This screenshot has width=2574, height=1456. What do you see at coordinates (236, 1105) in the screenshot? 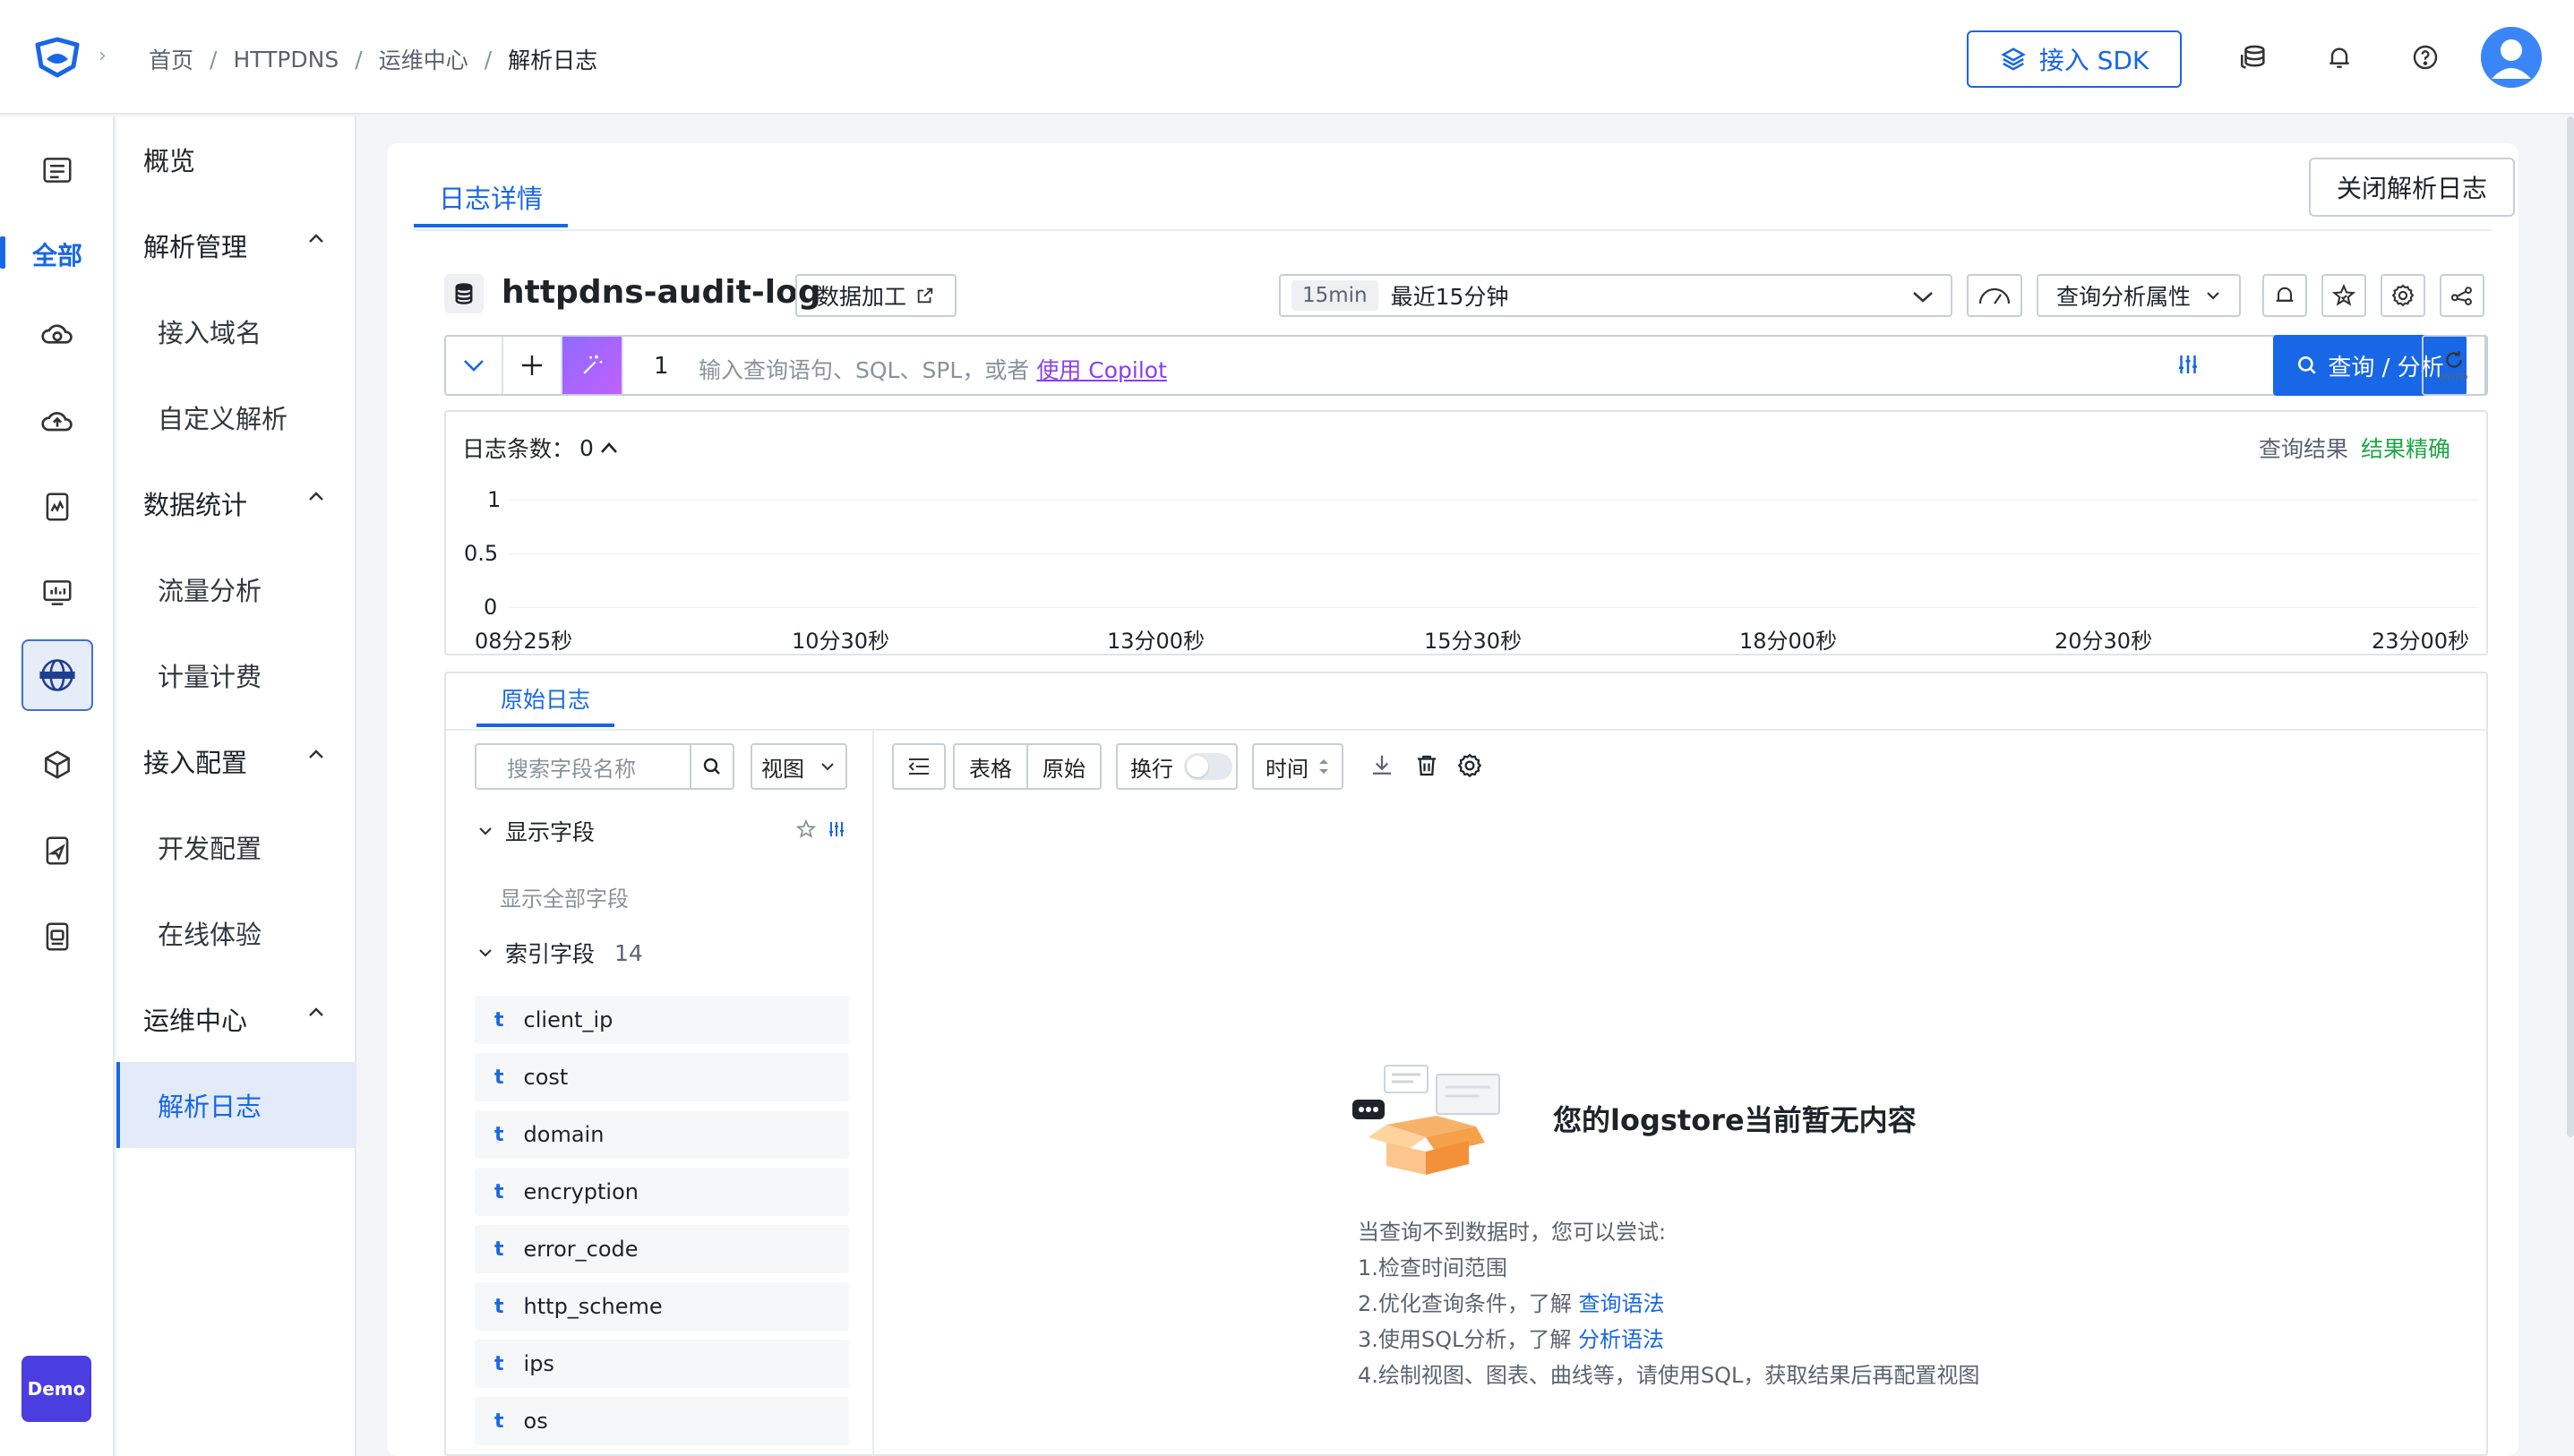
I see `nav-item-logs: 解析日志` at bounding box center [236, 1105].